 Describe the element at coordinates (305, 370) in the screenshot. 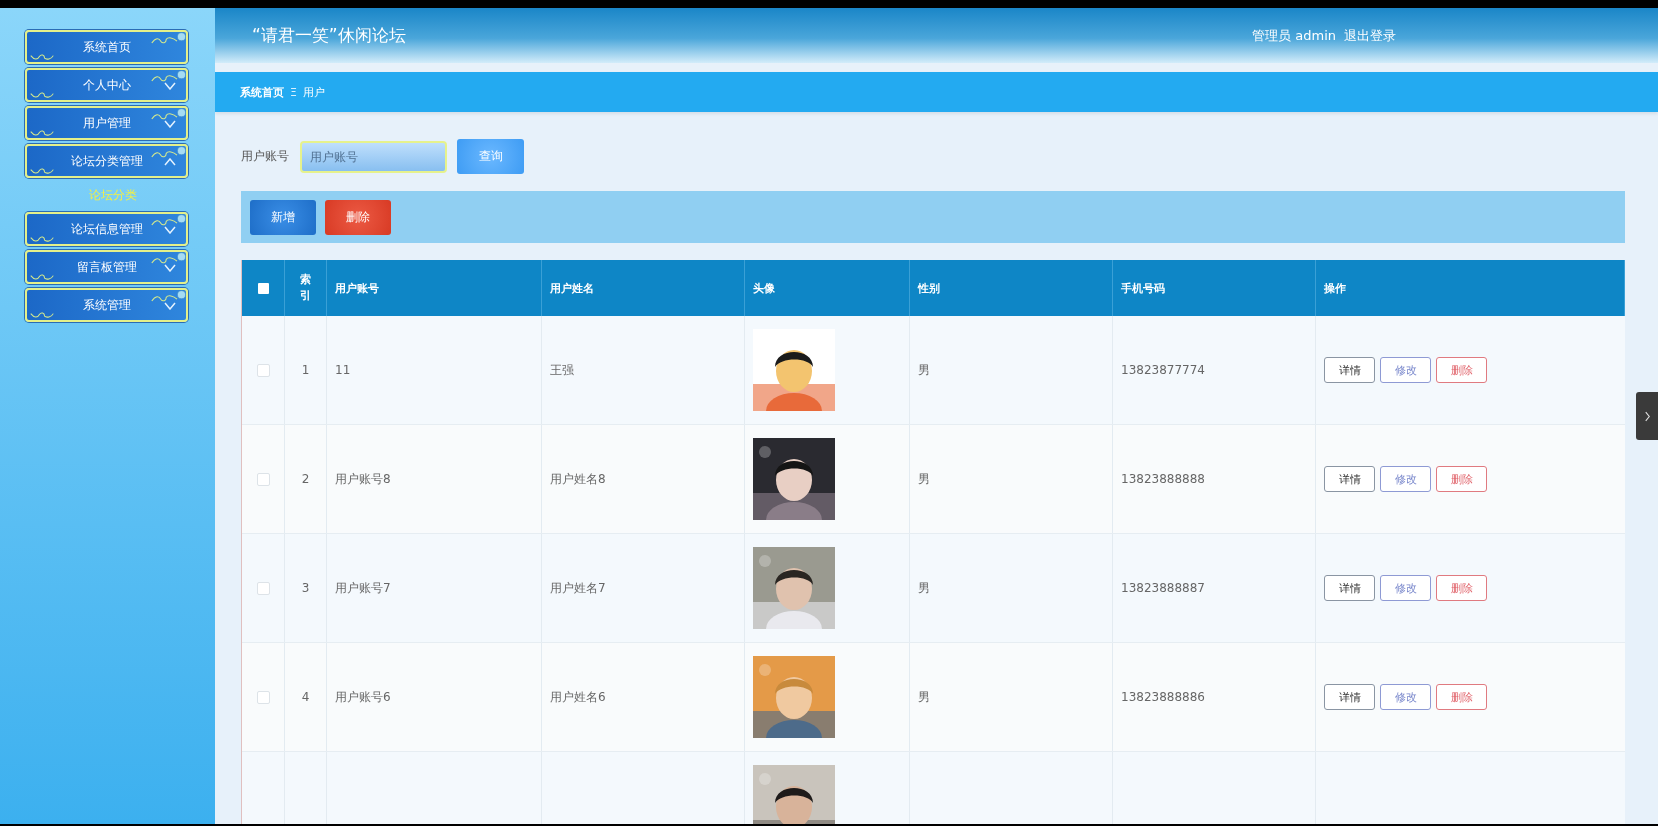

I see `table-cell: 1` at that location.